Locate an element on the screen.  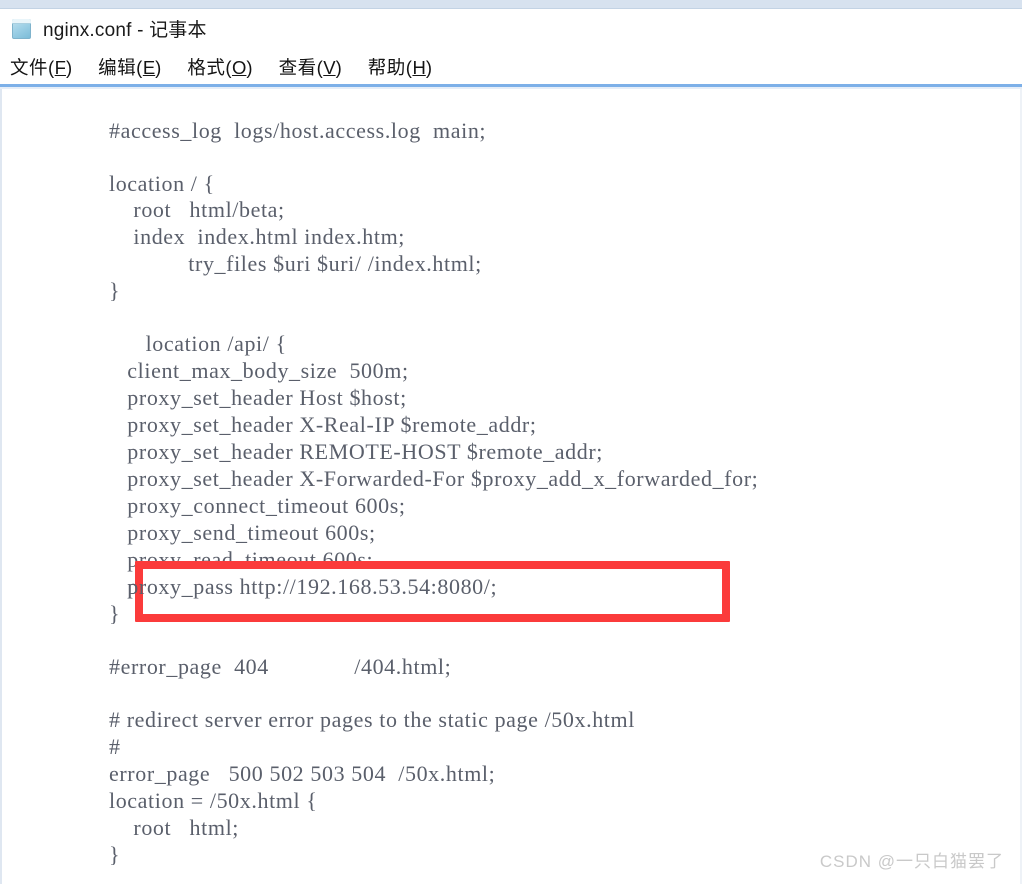
menu-item-format: 格式(O) is located at coordinates (219, 67).